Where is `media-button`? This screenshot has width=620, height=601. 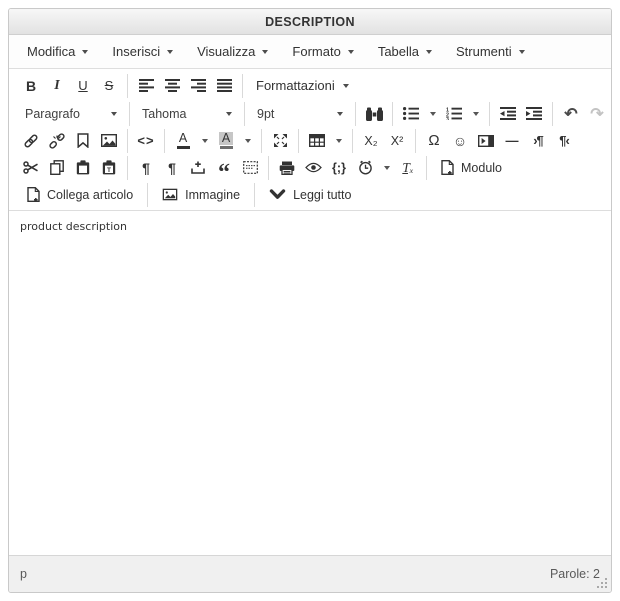
media-button is located at coordinates (486, 140).